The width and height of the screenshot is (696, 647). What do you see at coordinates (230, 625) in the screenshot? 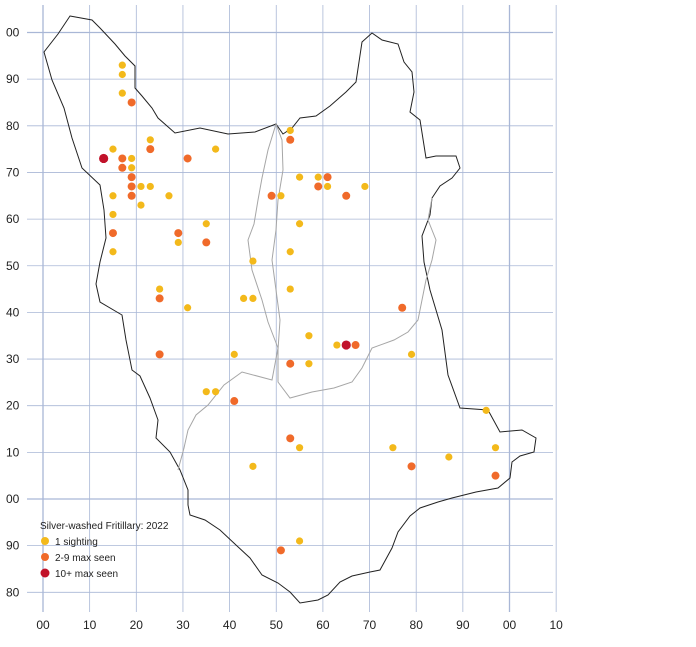
I see `x-tick-label: 40` at bounding box center [230, 625].